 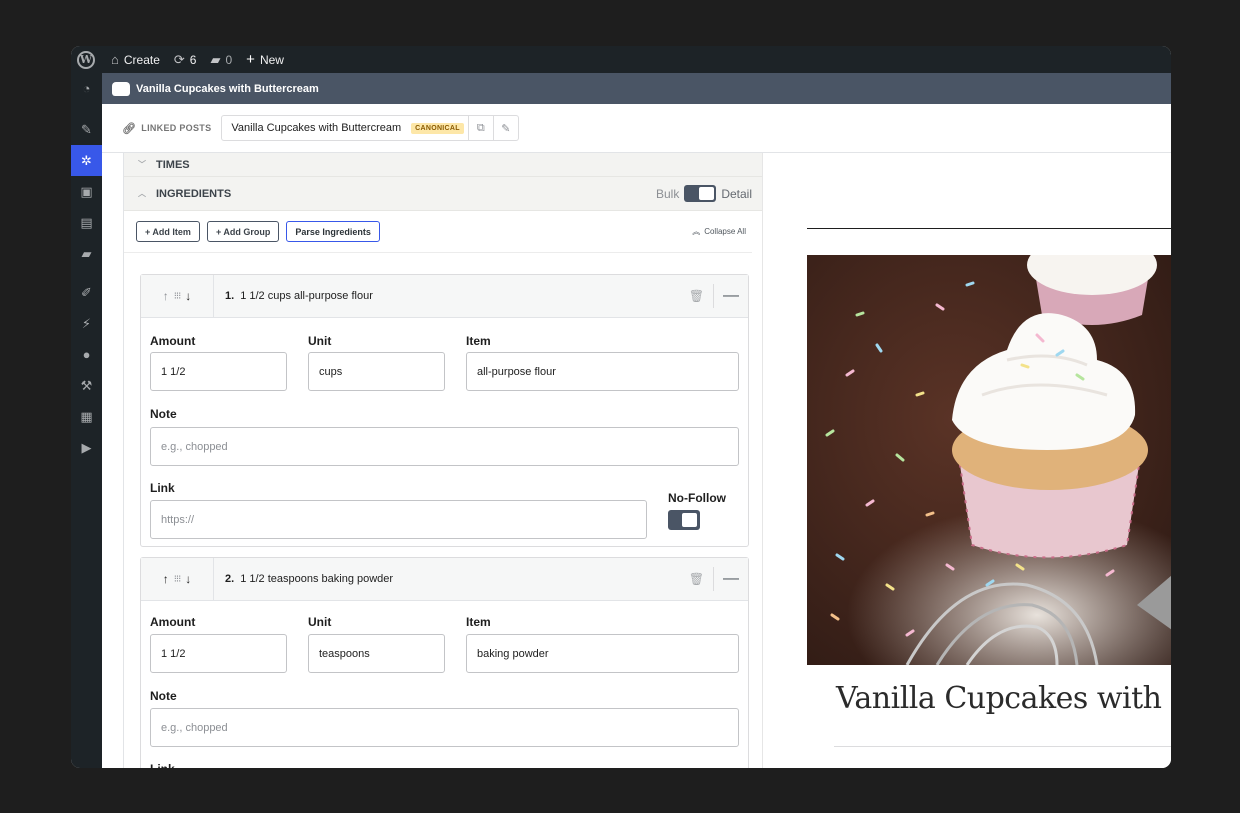 What do you see at coordinates (86, 416) in the screenshot?
I see `settings-icon: ▦` at bounding box center [86, 416].